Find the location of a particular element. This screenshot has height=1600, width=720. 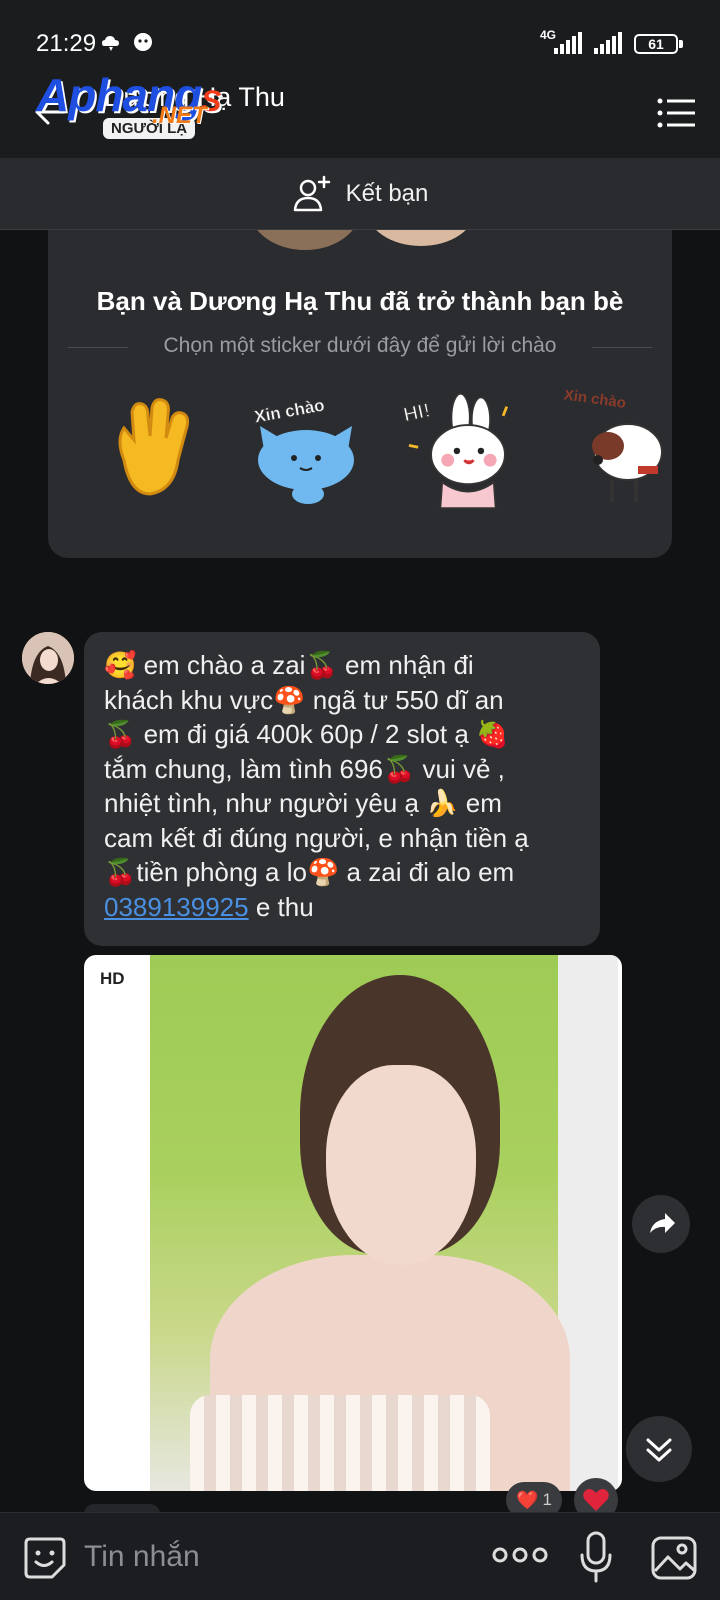

signal-sim2-icon is located at coordinates (608, 43).